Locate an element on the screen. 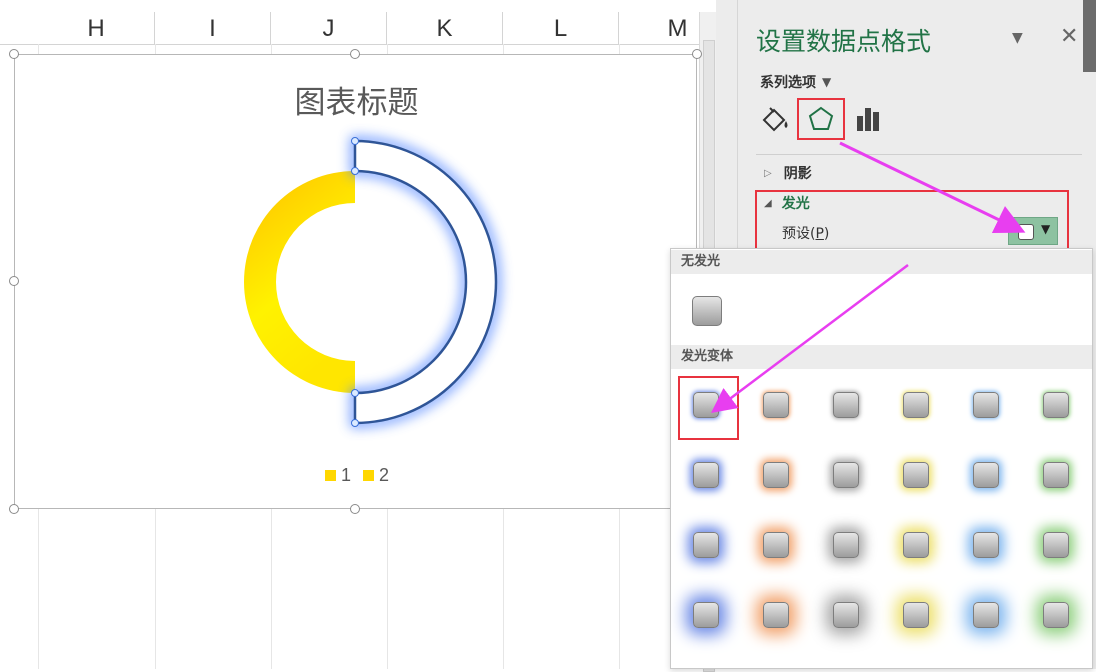  resize-handle-bottom-left is located at coordinates (14, 509).